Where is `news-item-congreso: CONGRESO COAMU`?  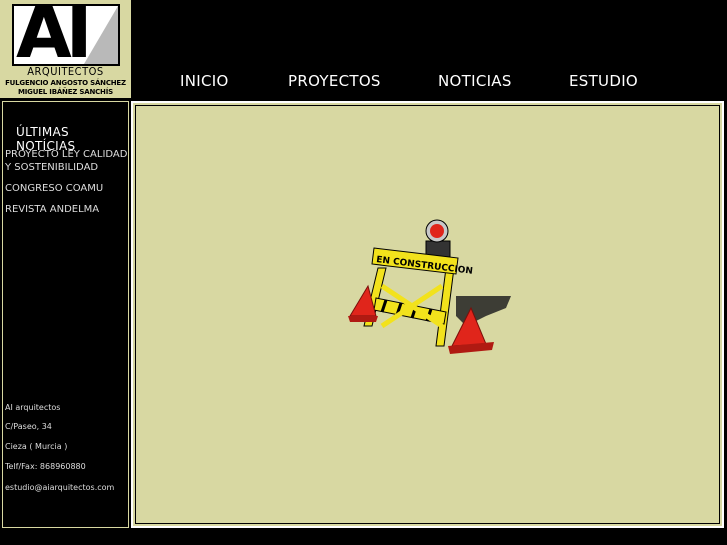
news-item-congreso: CONGRESO COAMU is located at coordinates (69, 188).